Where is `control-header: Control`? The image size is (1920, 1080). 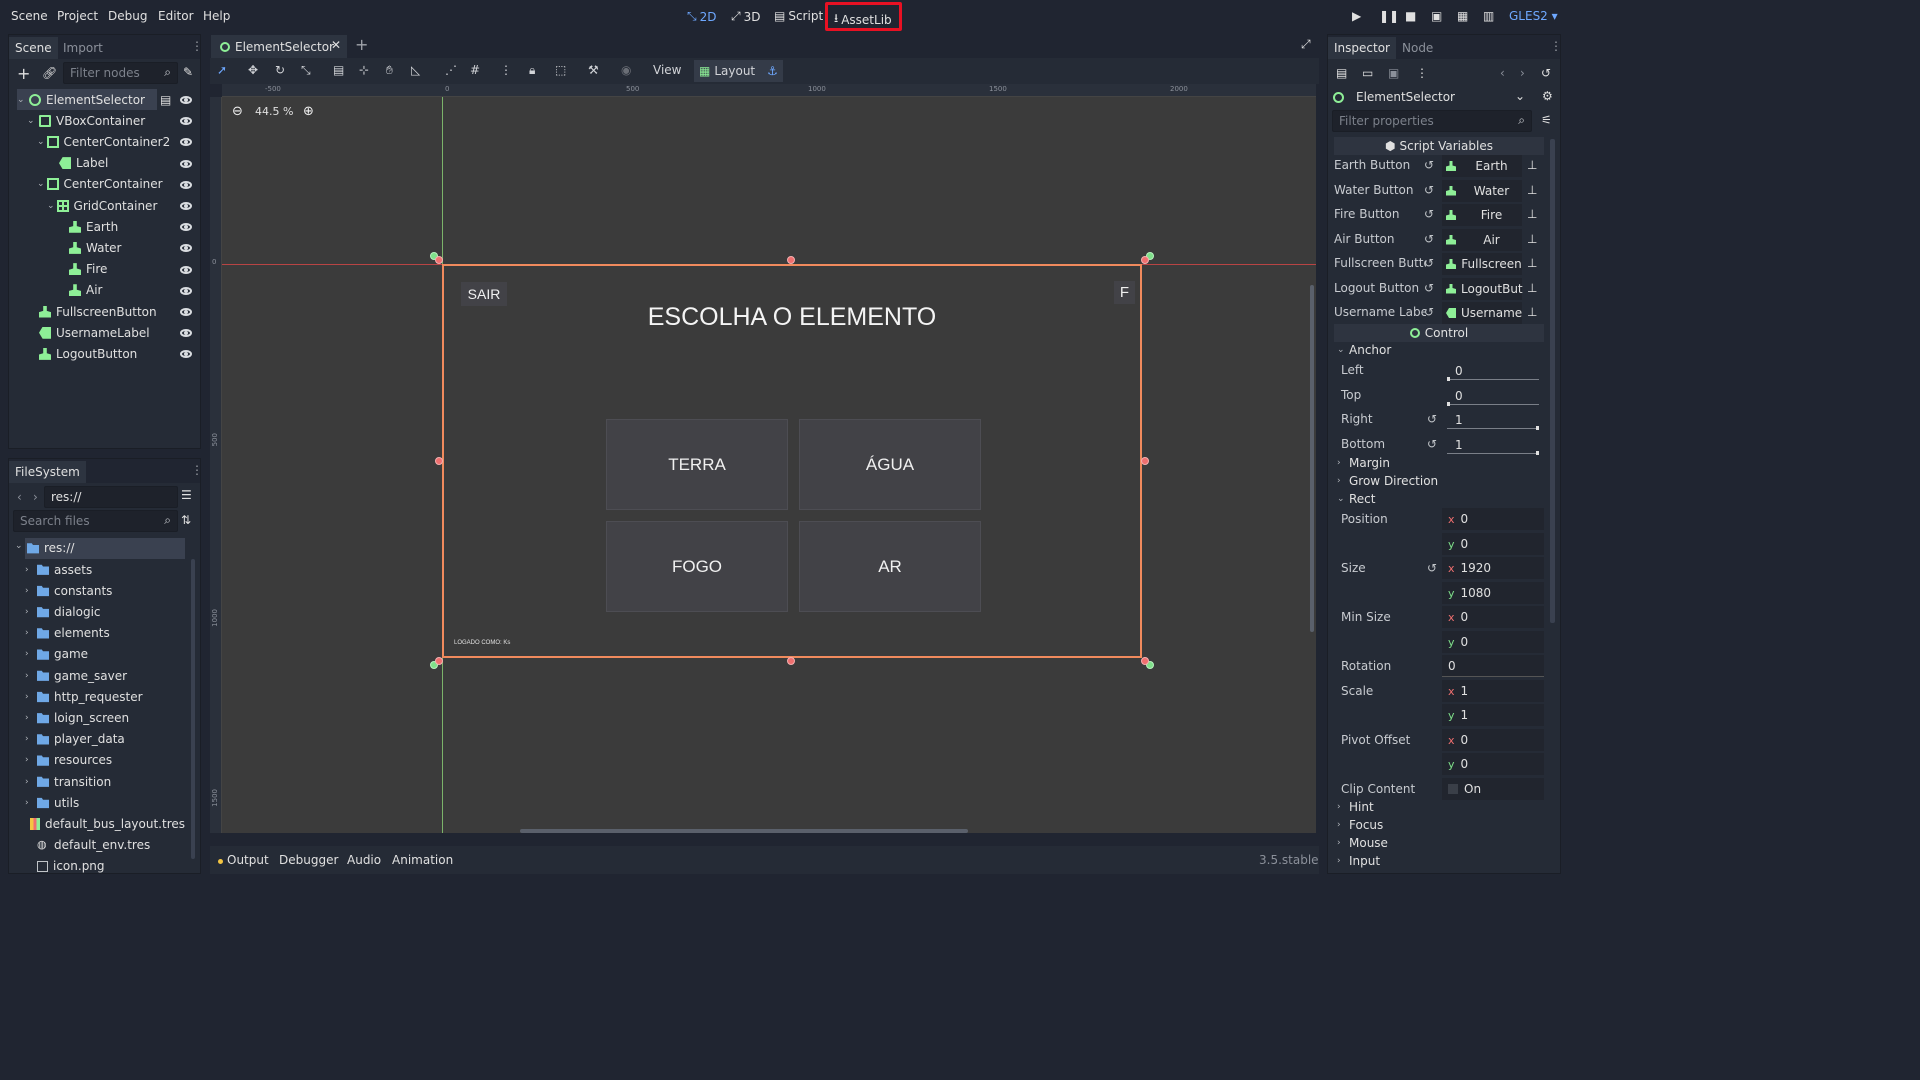
control-header: Control is located at coordinates (1439, 333).